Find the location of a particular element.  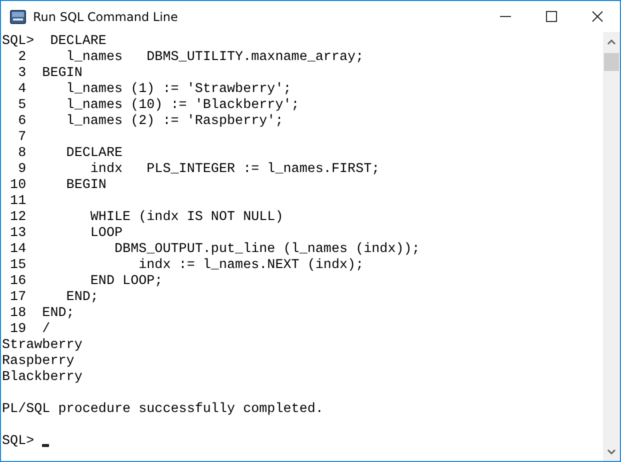

console-line: 13 LOOP is located at coordinates (66, 234).